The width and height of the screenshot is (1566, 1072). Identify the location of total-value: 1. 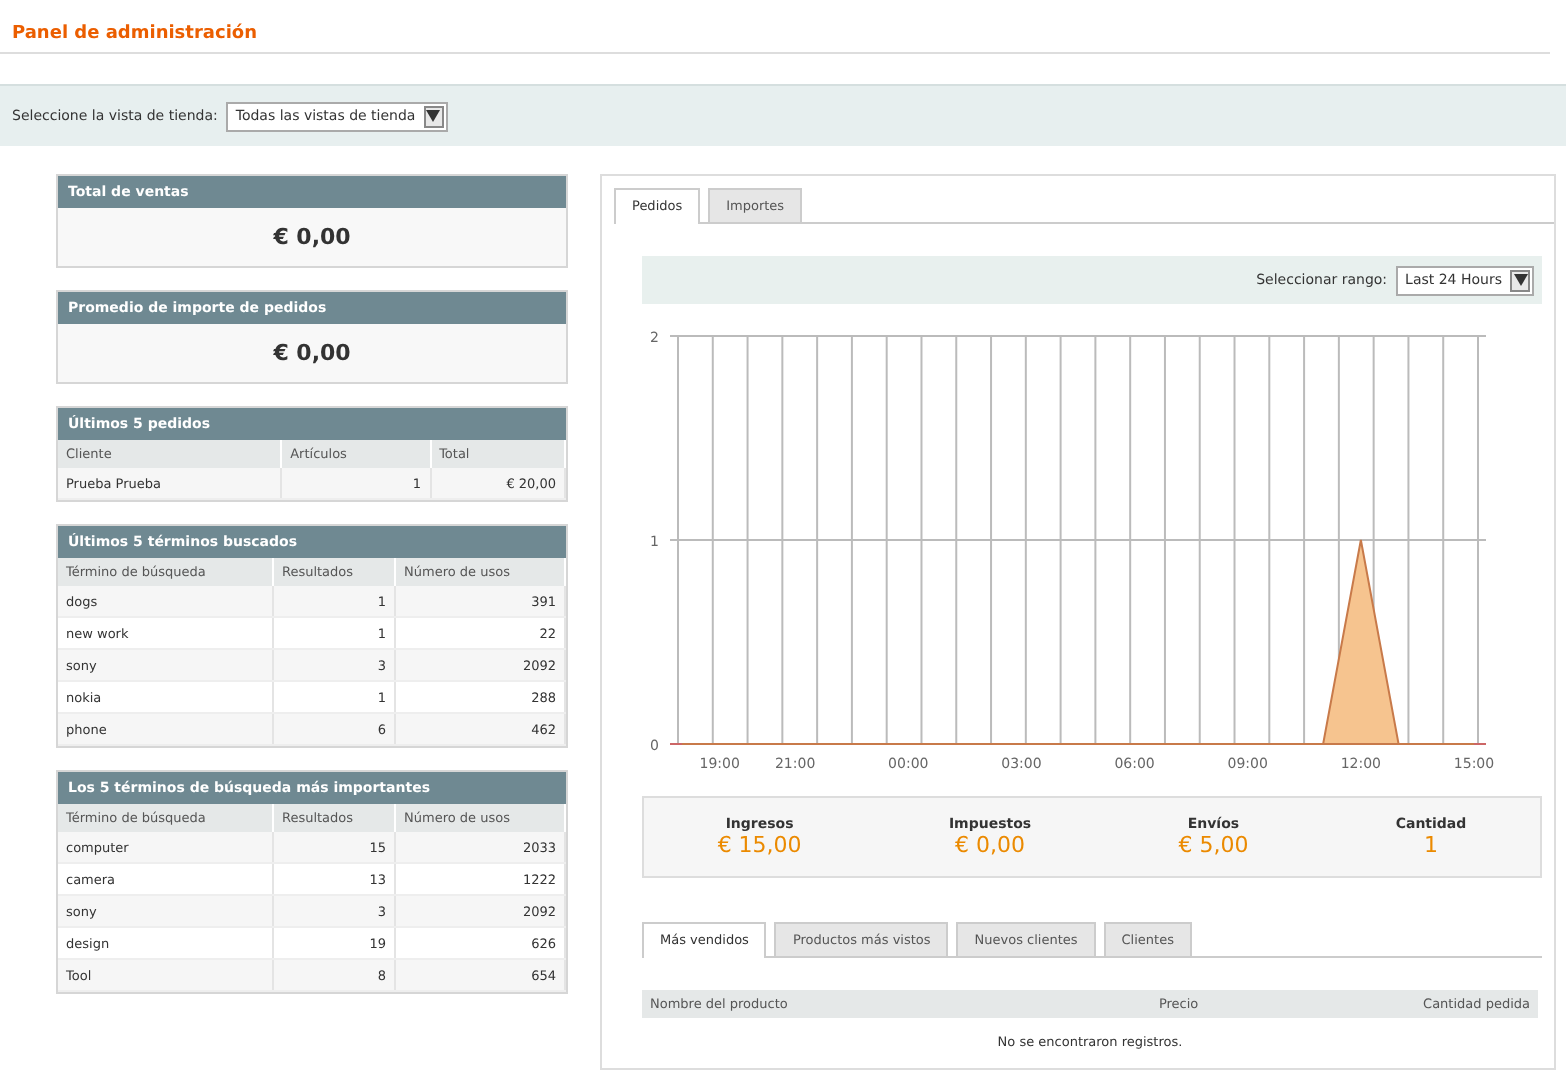
(1431, 845).